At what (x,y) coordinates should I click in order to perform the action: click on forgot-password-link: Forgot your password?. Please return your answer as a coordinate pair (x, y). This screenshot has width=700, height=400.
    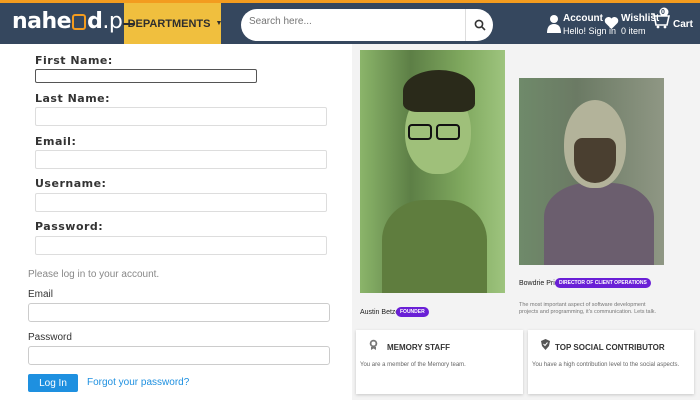
    Looking at the image, I should click on (138, 382).